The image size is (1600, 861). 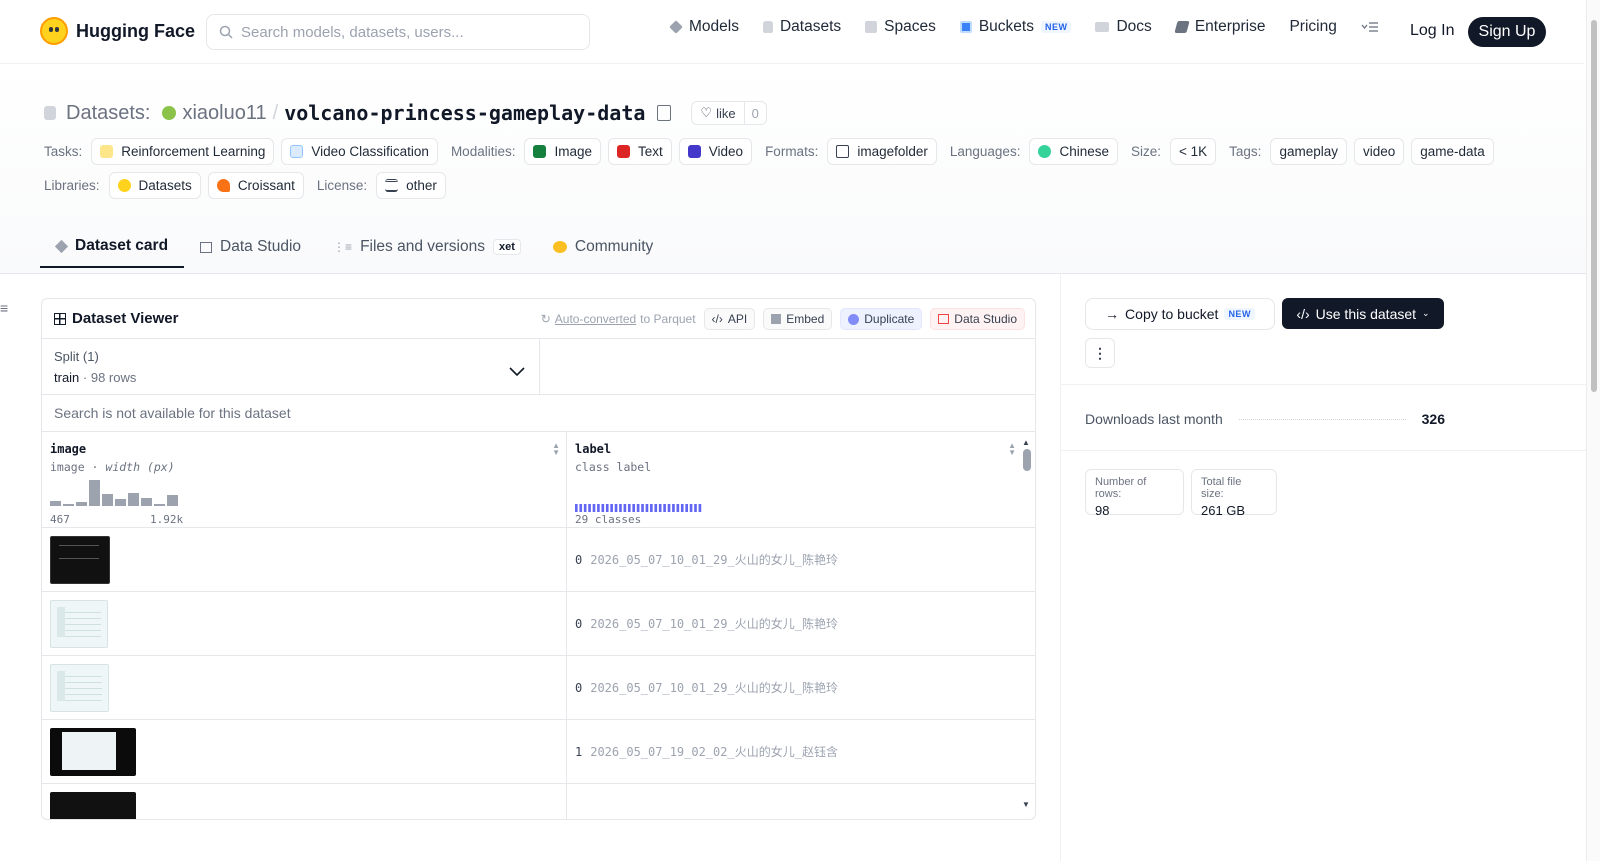 I want to click on api-button: ‹/› API, so click(x=729, y=319).